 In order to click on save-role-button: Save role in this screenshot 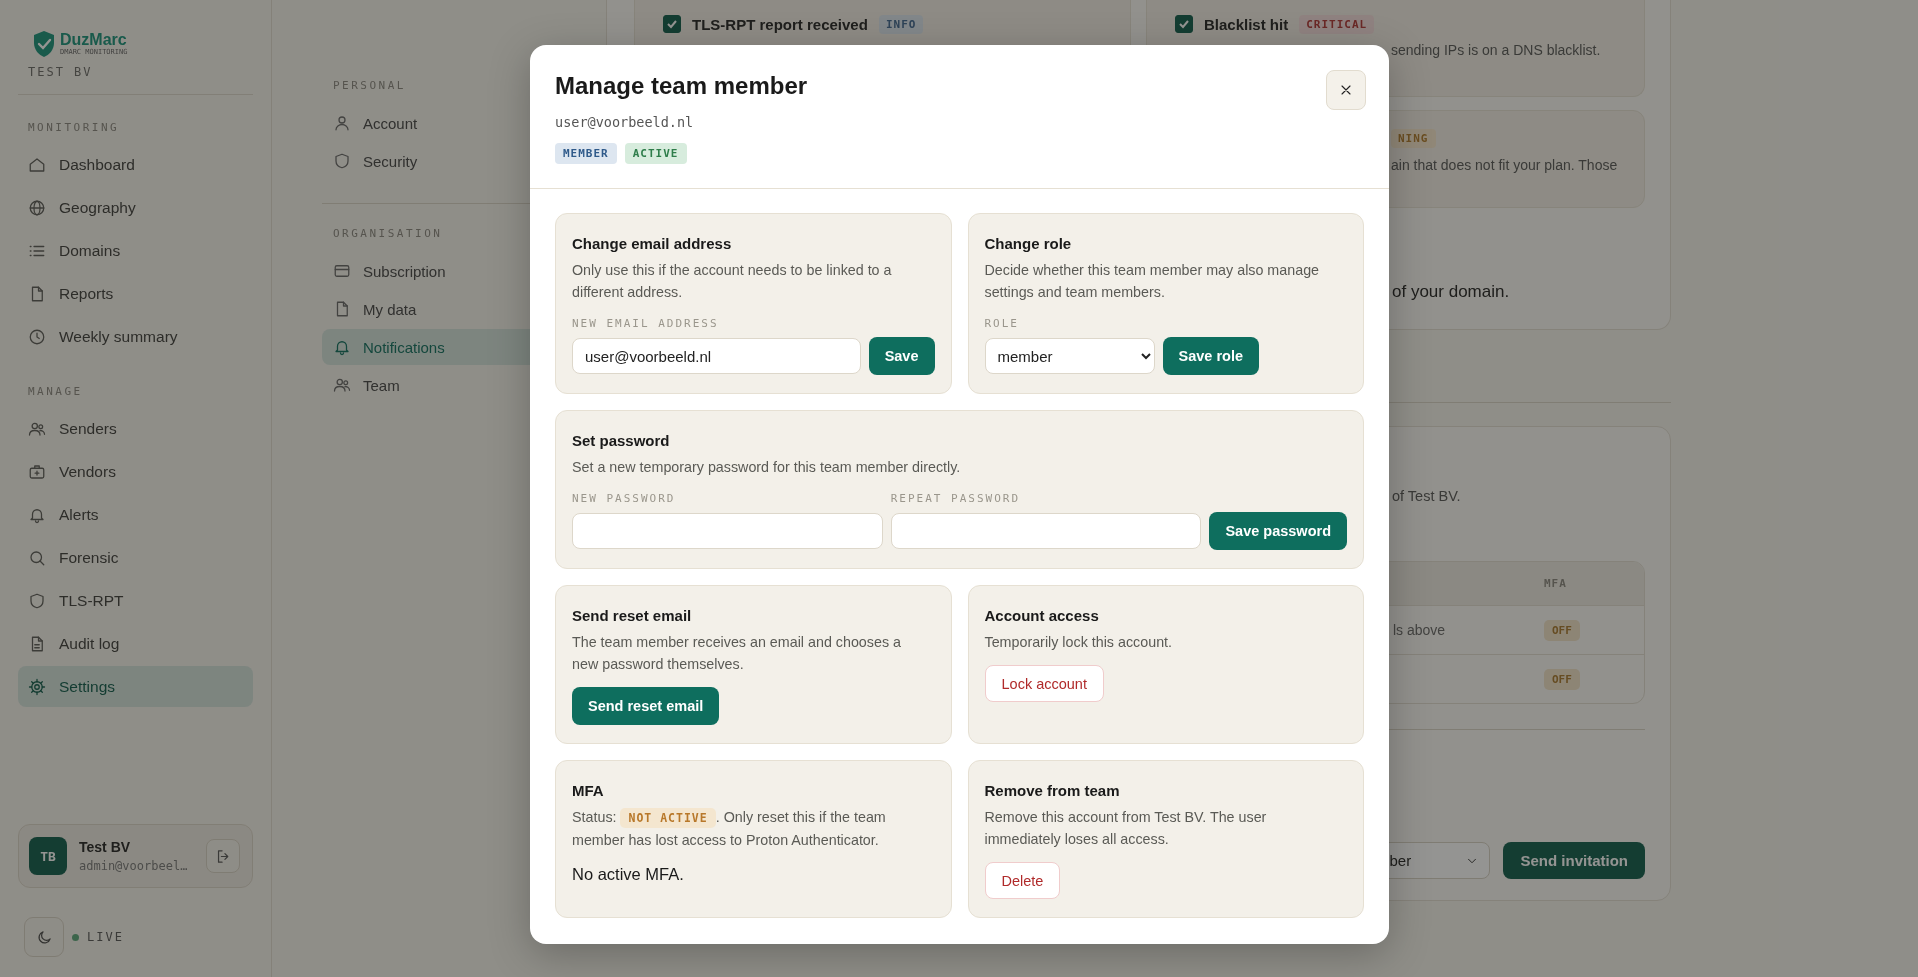, I will do `click(1210, 356)`.